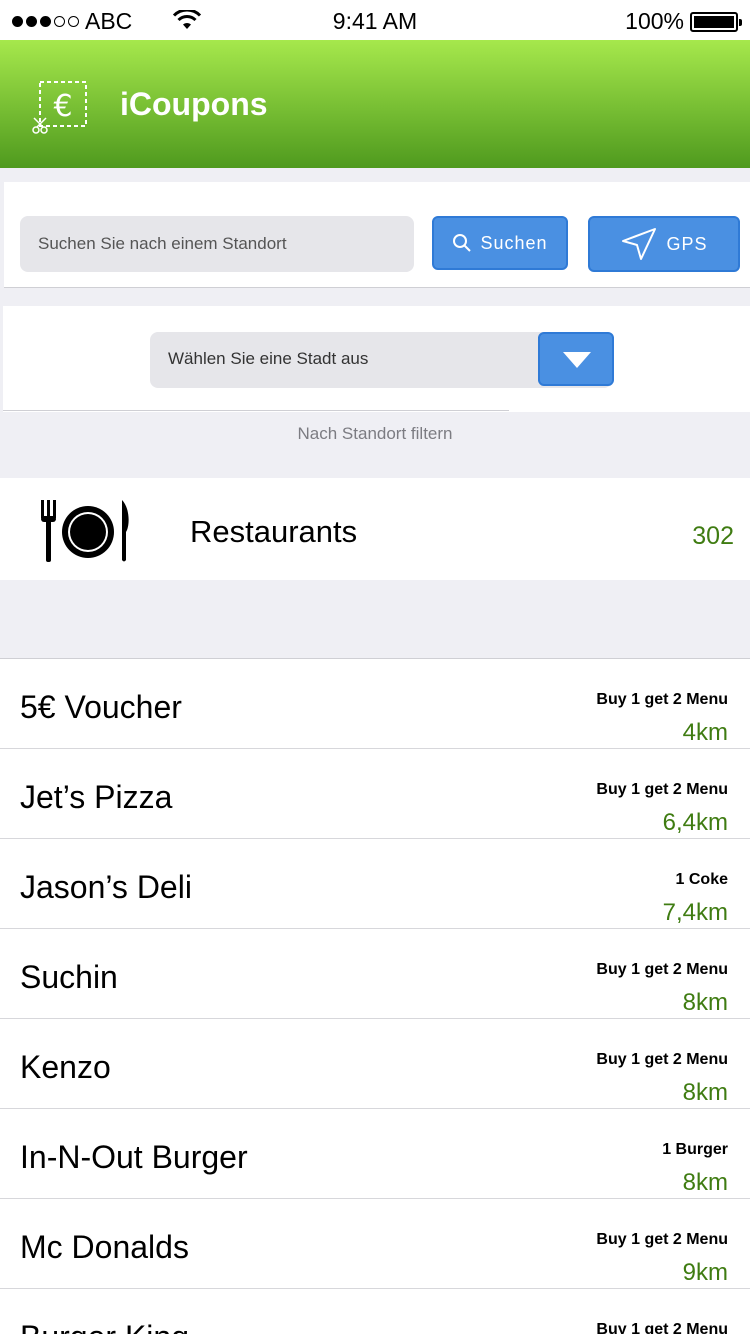 The image size is (750, 1334). Describe the element at coordinates (701, 879) in the screenshot. I see `item-deal: 1 Coke` at that location.